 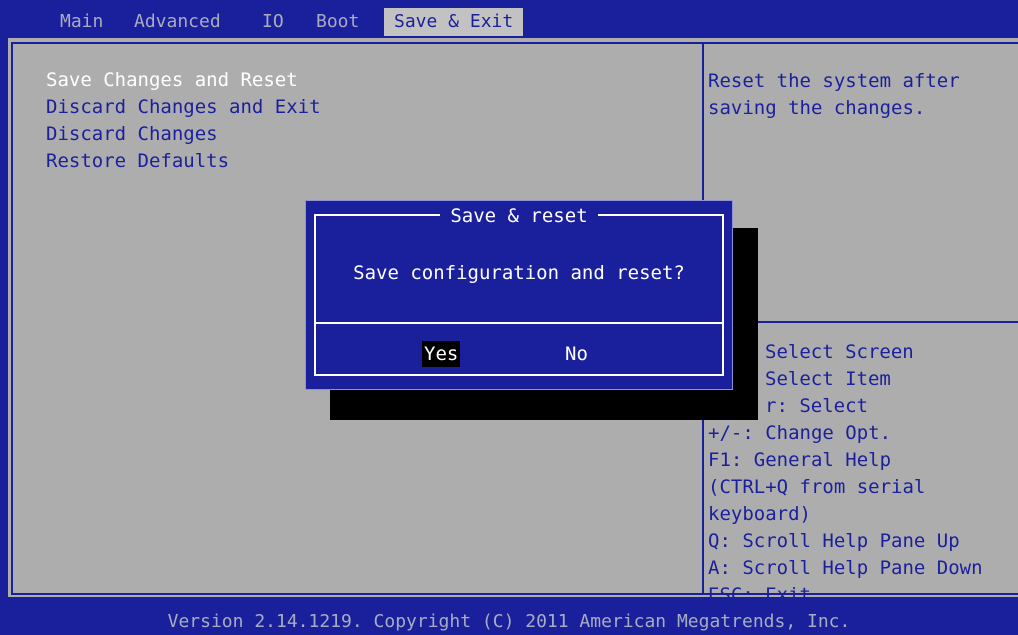 I want to click on yes-button: Yes, so click(x=441, y=354).